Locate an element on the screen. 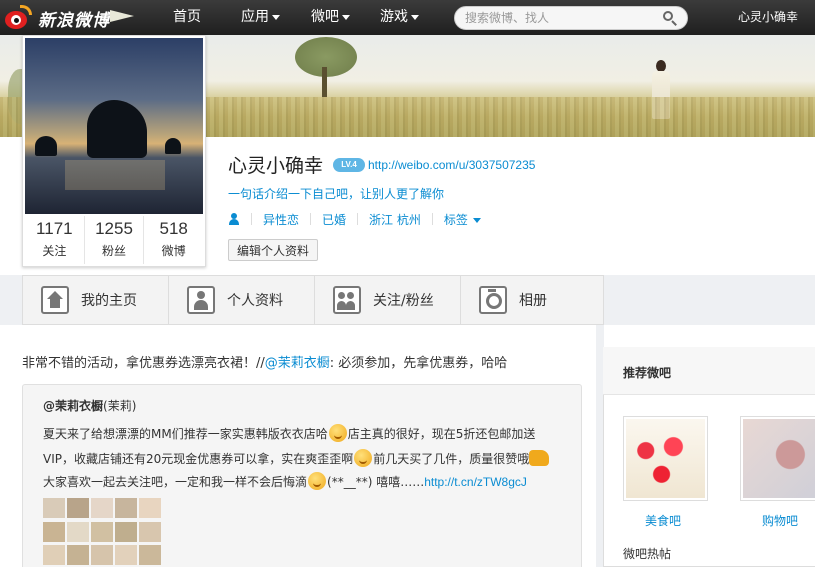 Image resolution: width=815 pixels, height=567 pixels. short-link: http://t.cn/zTW8gcJ is located at coordinates (475, 482).